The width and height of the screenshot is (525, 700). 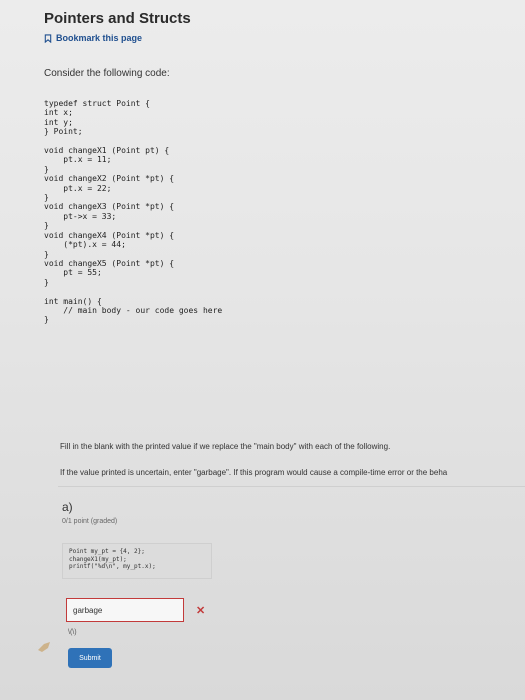 I want to click on bookmark-link: Bookmark this page, so click(x=93, y=38).